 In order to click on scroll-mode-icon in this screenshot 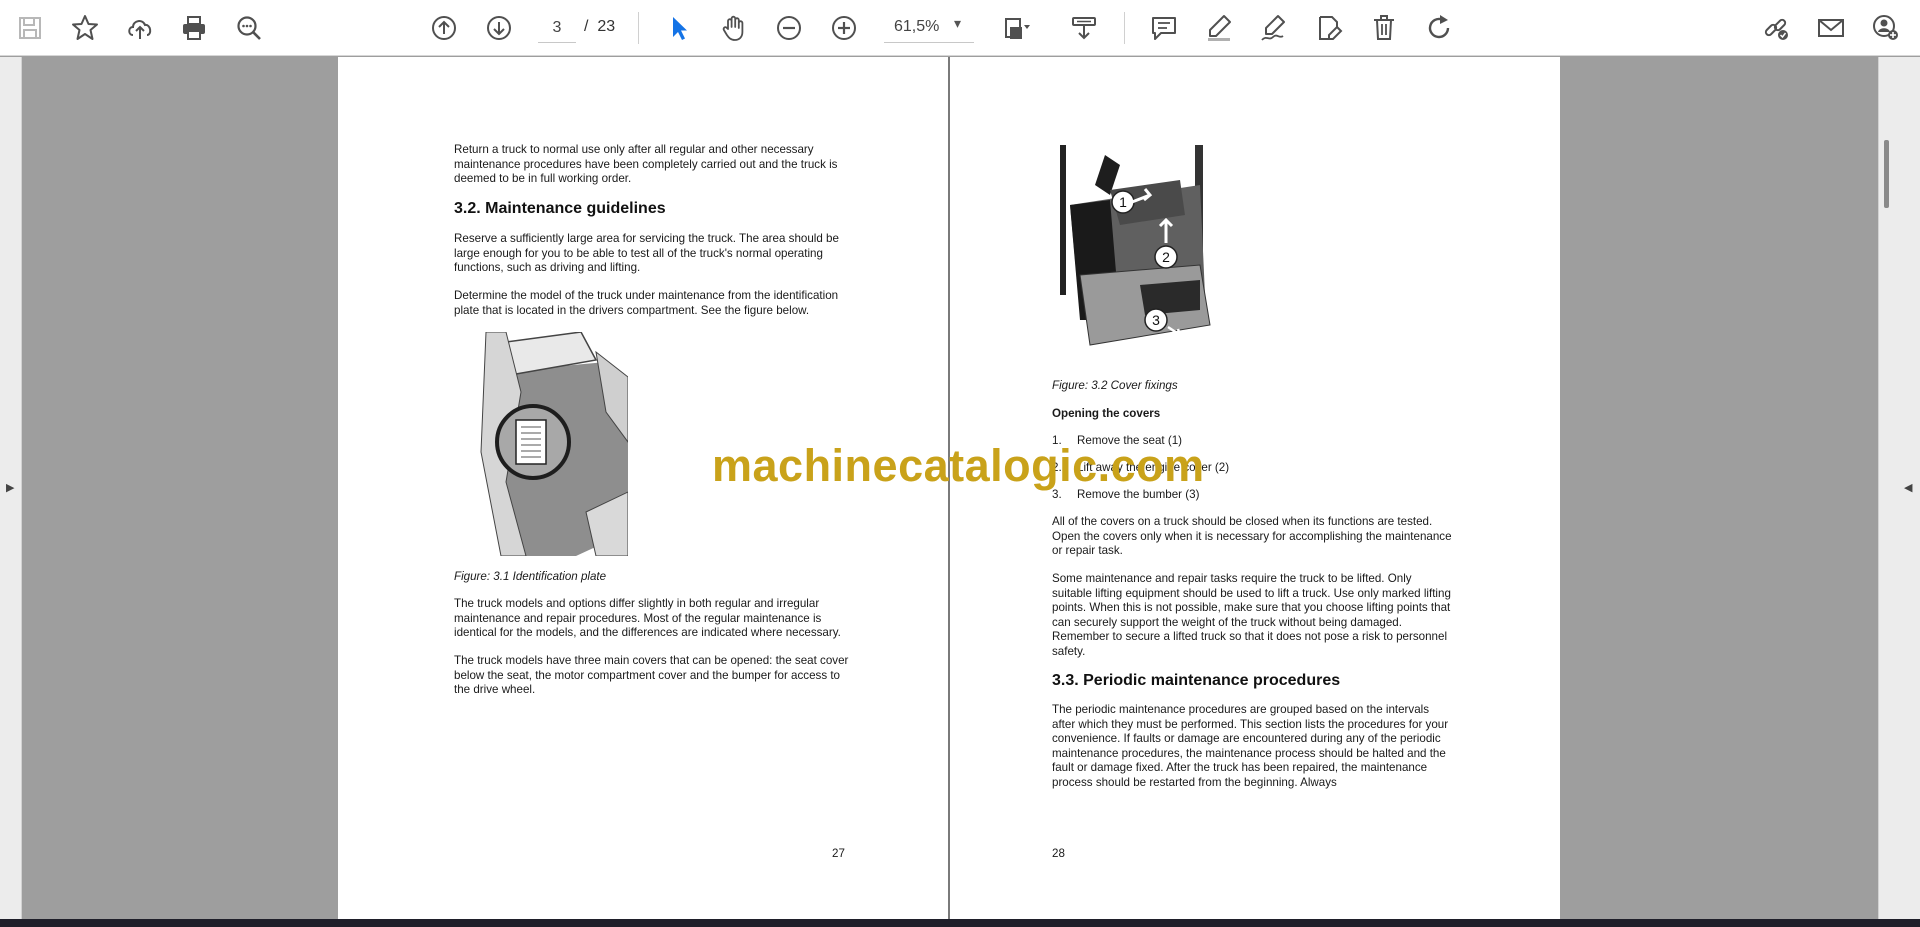, I will do `click(1084, 28)`.